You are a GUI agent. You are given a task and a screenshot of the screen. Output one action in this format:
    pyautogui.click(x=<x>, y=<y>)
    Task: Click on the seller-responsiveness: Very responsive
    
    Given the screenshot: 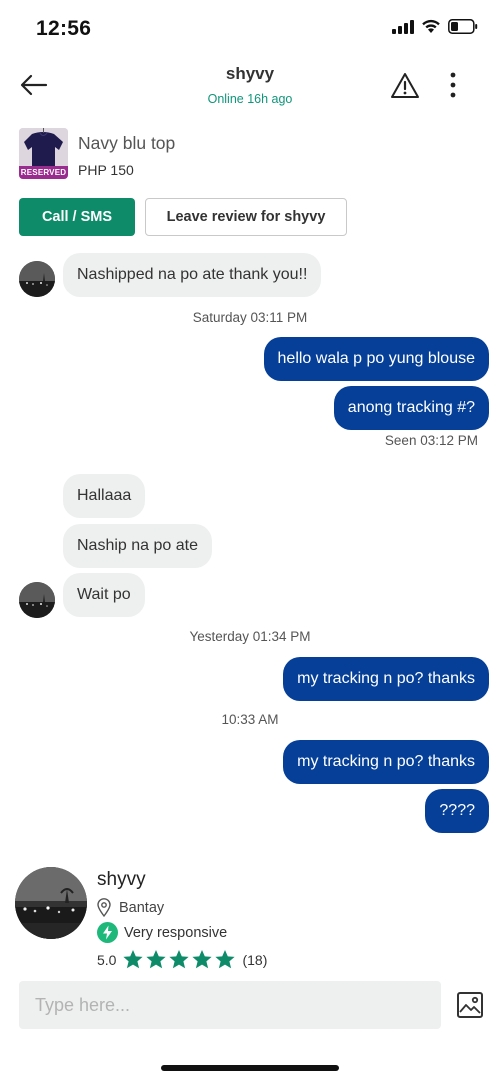 What is the action you would take?
    pyautogui.click(x=162, y=932)
    